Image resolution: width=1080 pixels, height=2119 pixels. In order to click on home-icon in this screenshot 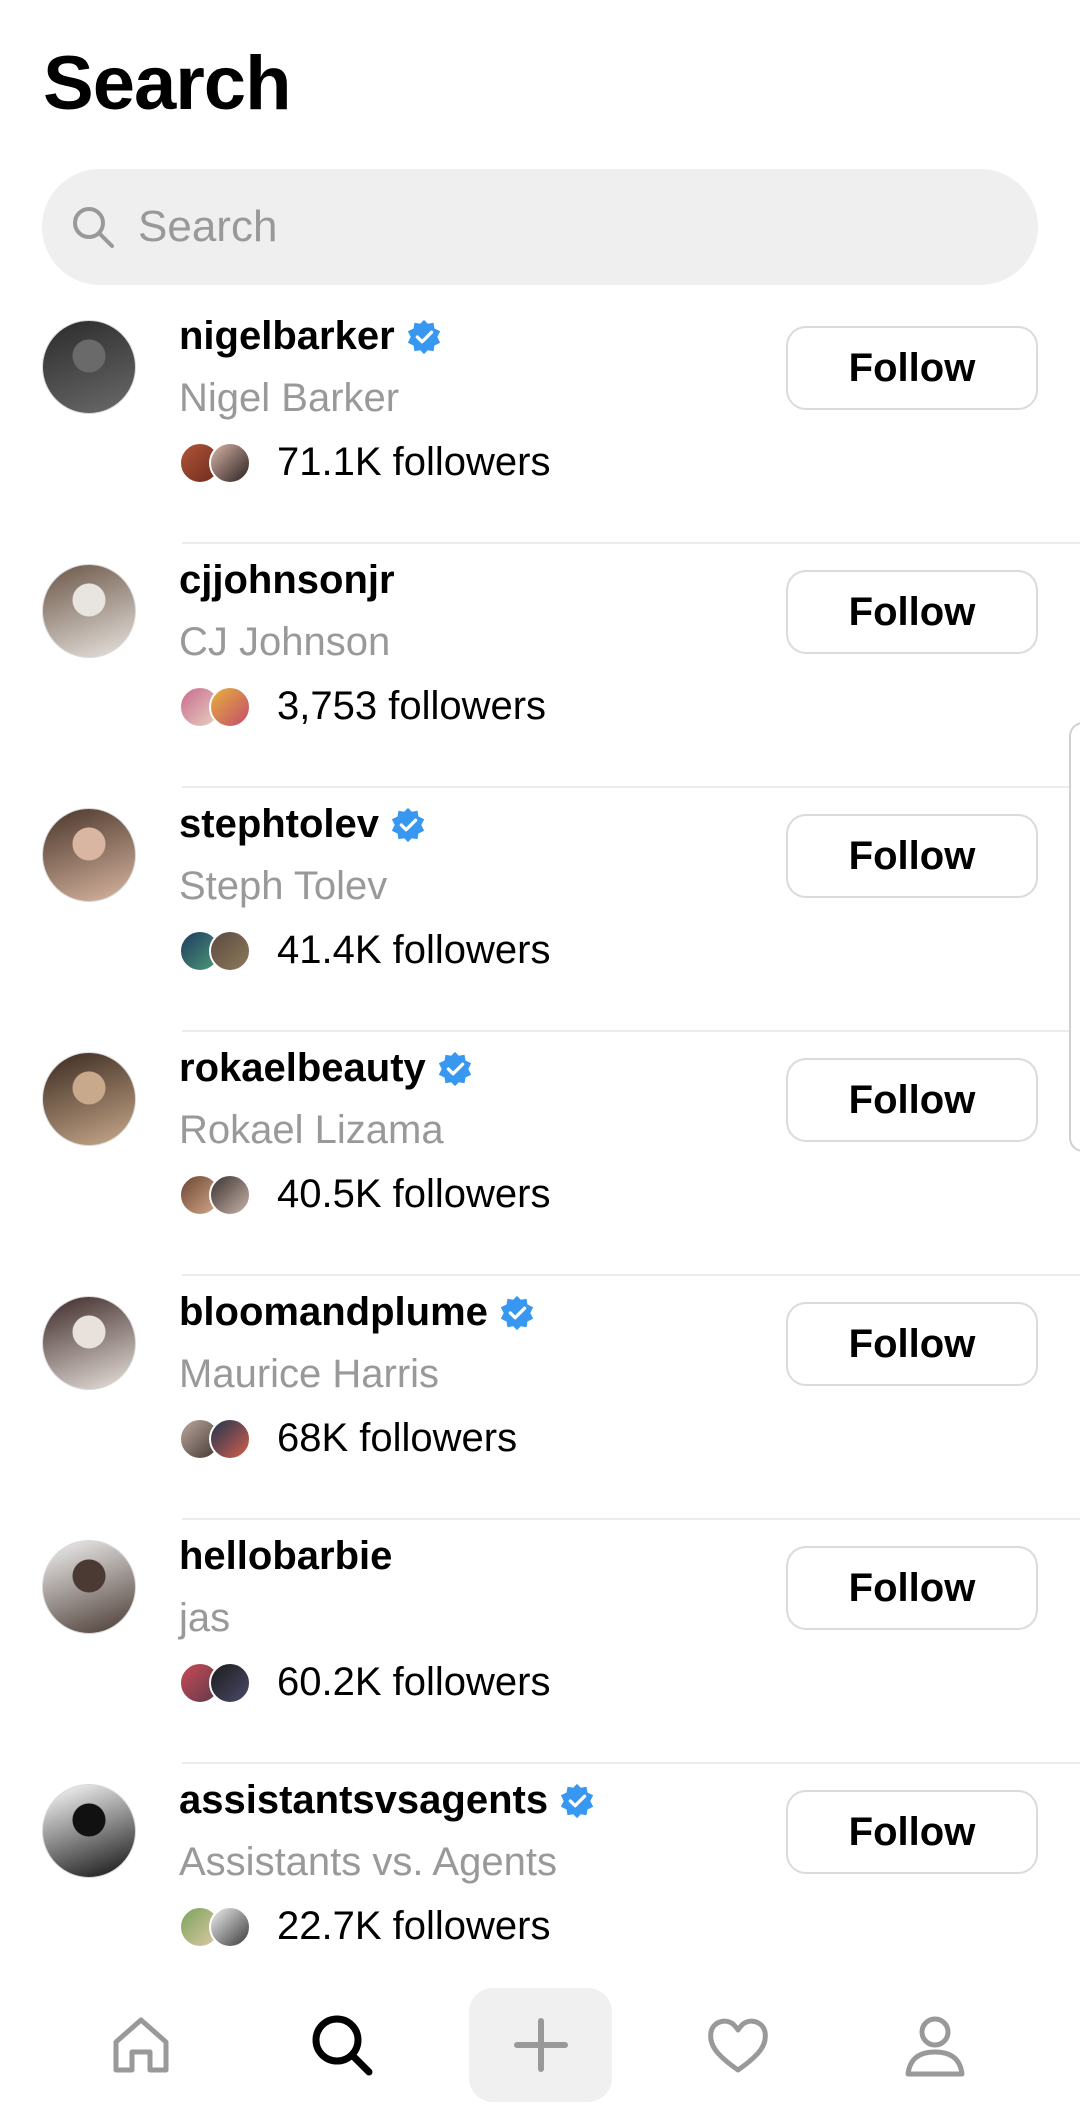, I will do `click(141, 2045)`.